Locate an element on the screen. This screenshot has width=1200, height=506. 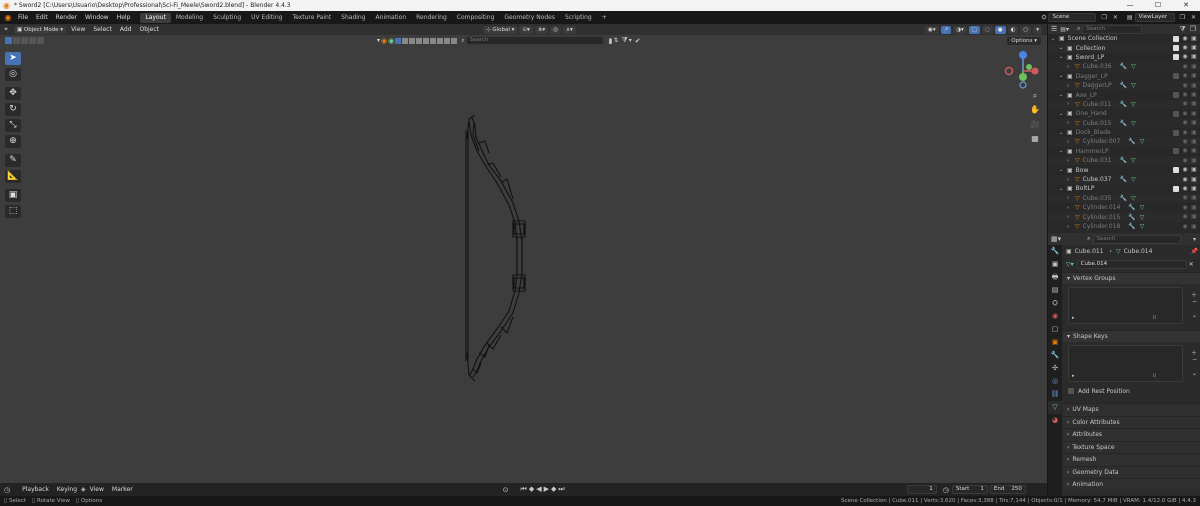
copy-view-layer-icon: ❐ is located at coordinates (1182, 17).